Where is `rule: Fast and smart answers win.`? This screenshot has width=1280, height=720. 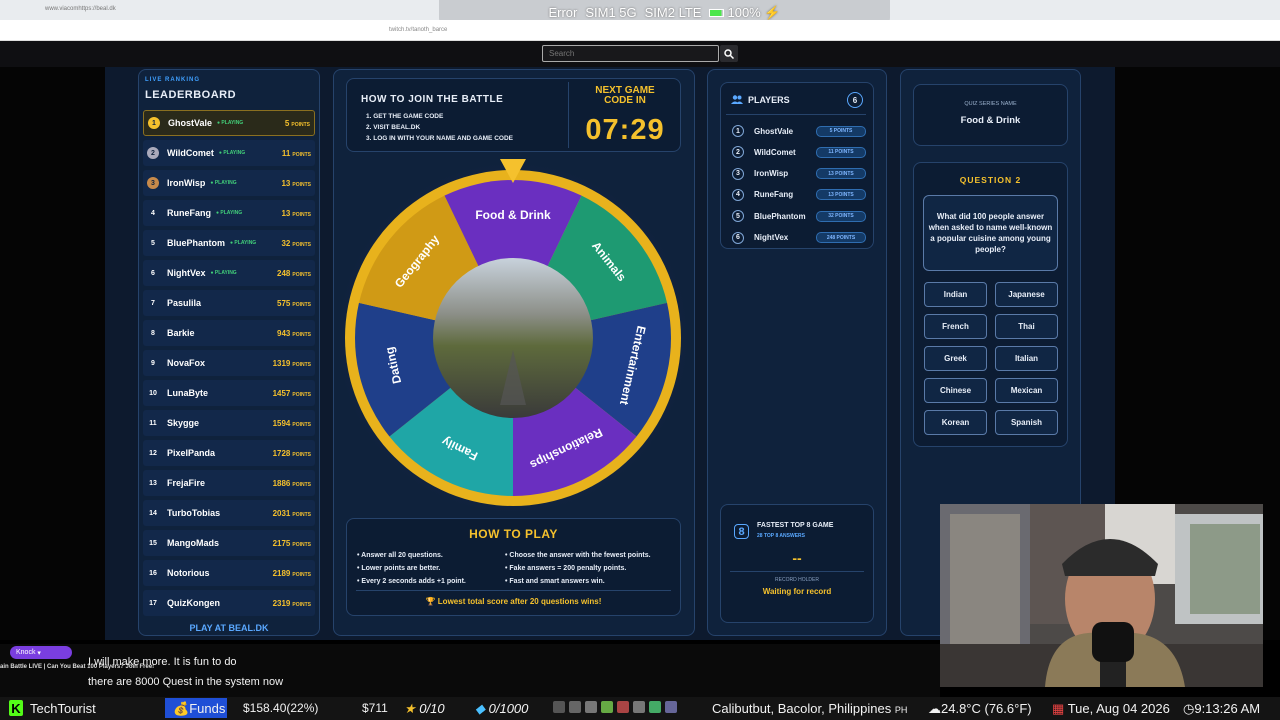
rule: Fast and smart answers win. is located at coordinates (557, 581).